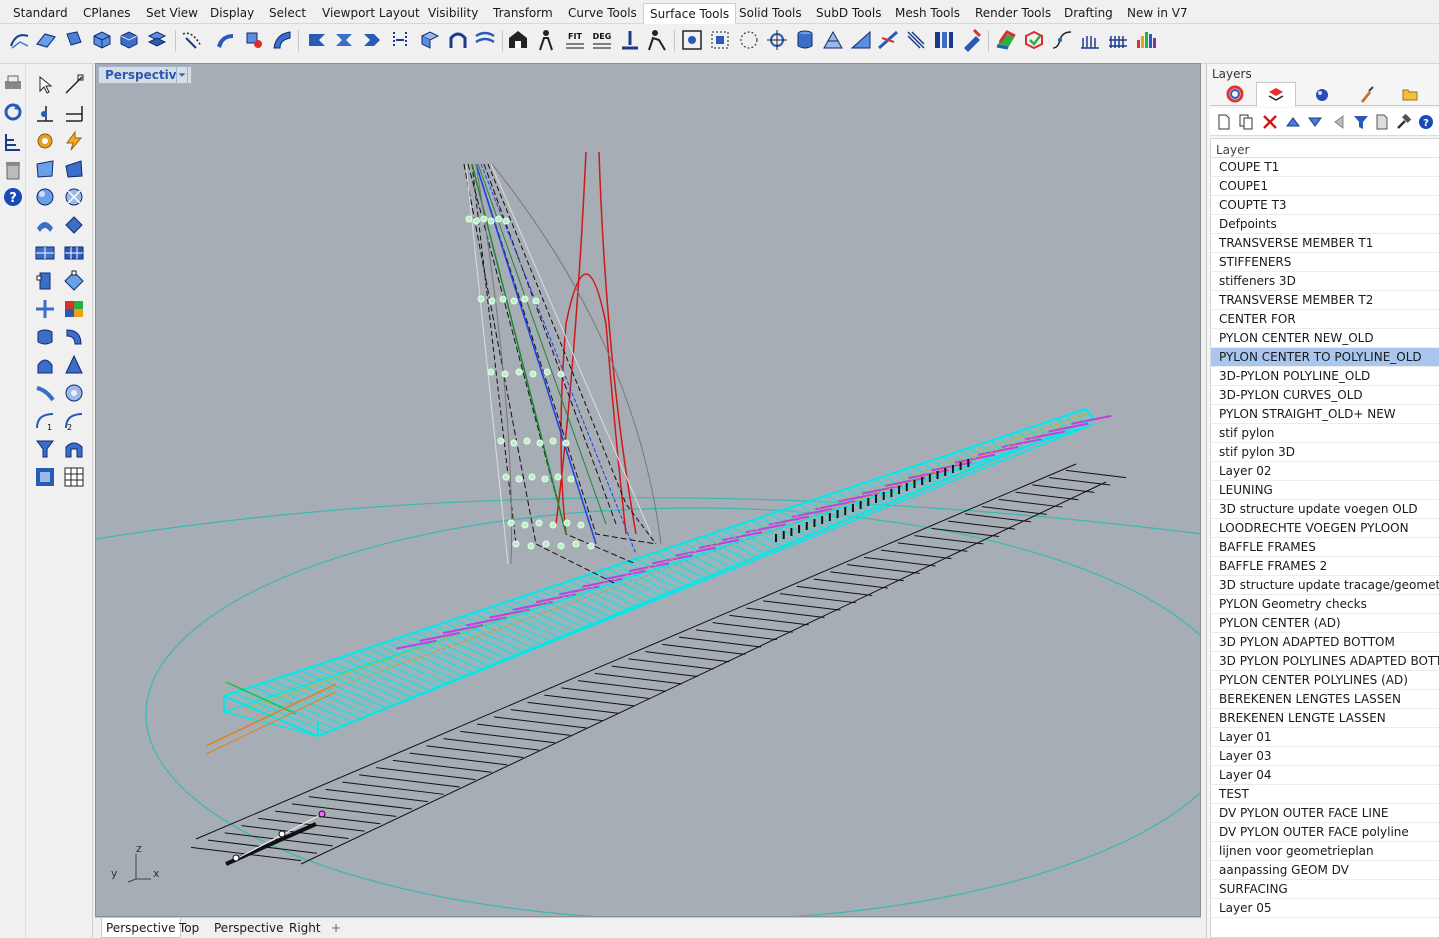  Describe the element at coordinates (400, 40) in the screenshot. I see `unroll-icon` at that location.